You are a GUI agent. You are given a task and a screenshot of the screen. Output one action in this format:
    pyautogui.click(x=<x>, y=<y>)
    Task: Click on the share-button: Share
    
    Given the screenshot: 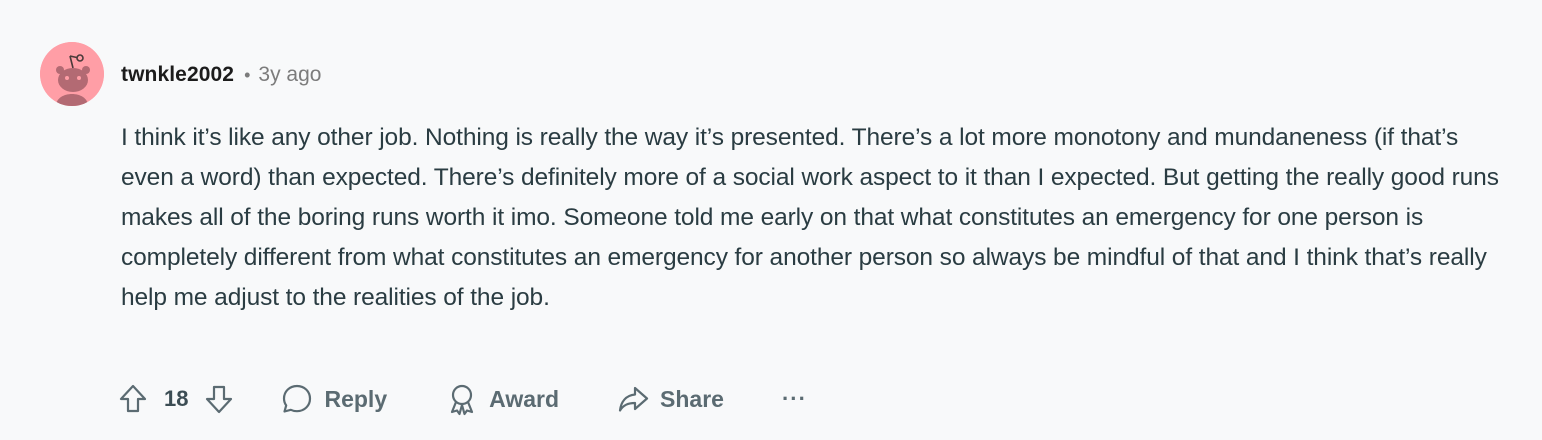 What is the action you would take?
    pyautogui.click(x=670, y=399)
    